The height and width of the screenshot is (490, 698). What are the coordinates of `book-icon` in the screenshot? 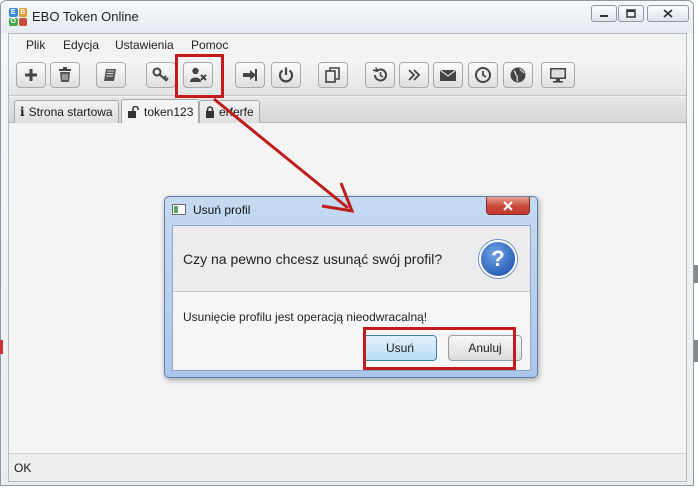 It's located at (110, 75).